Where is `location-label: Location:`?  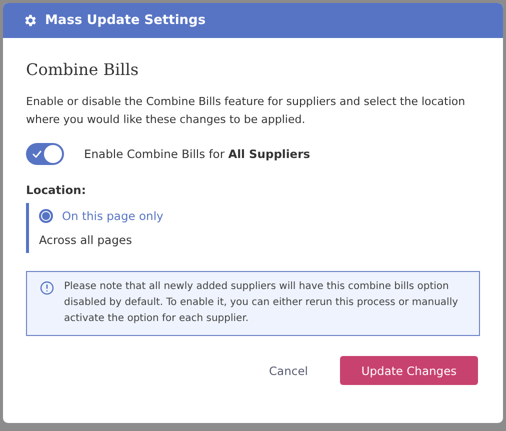
location-label: Location: is located at coordinates (56, 190).